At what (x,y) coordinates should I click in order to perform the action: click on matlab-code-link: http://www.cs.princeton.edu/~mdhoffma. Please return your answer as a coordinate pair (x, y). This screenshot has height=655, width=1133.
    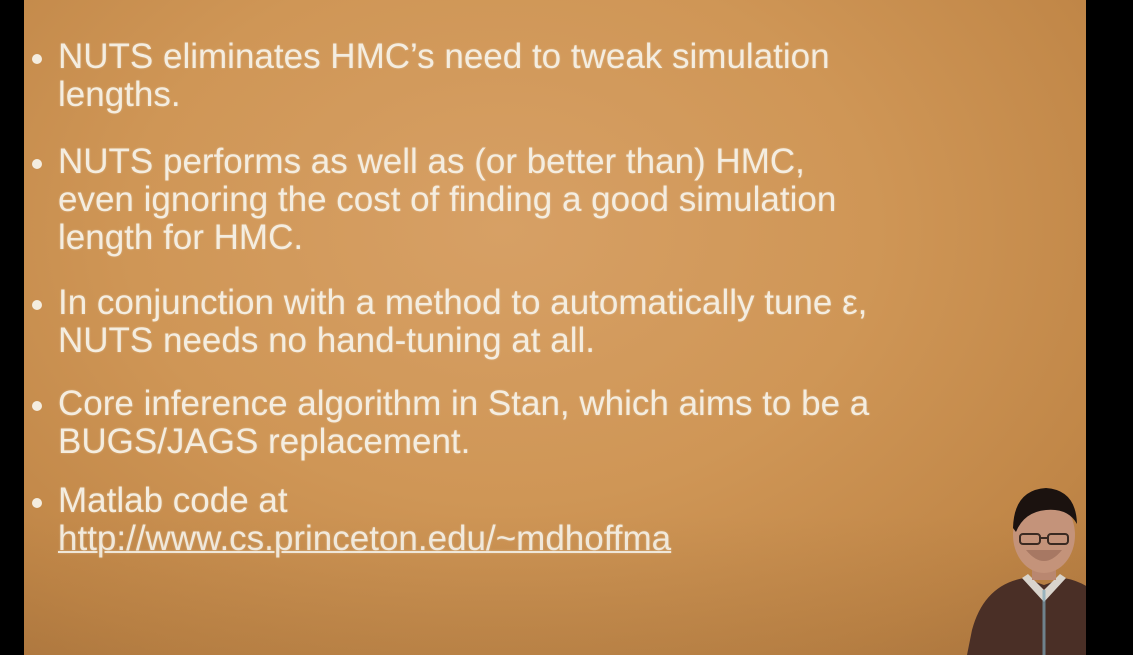
    Looking at the image, I should click on (364, 538).